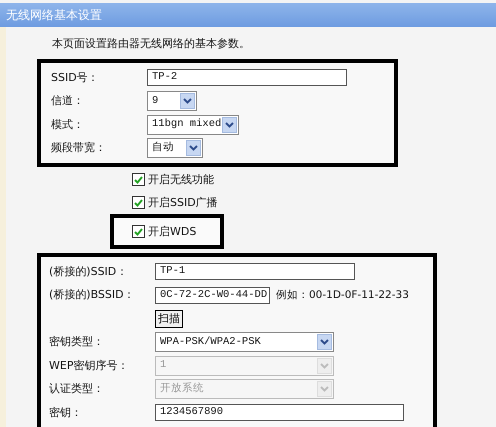 This screenshot has width=496, height=427. I want to click on field-label: 模式：, so click(68, 125).